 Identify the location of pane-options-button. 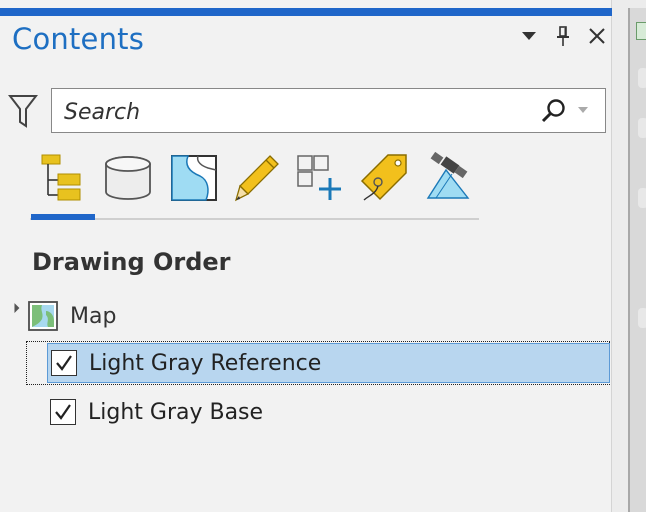
(529, 36).